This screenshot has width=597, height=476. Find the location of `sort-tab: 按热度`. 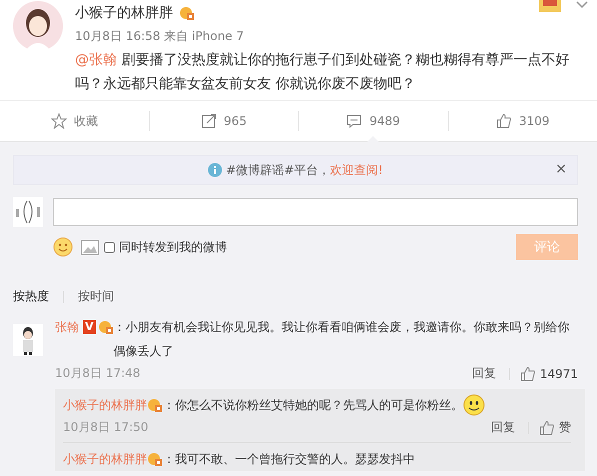

sort-tab: 按热度 is located at coordinates (31, 296).